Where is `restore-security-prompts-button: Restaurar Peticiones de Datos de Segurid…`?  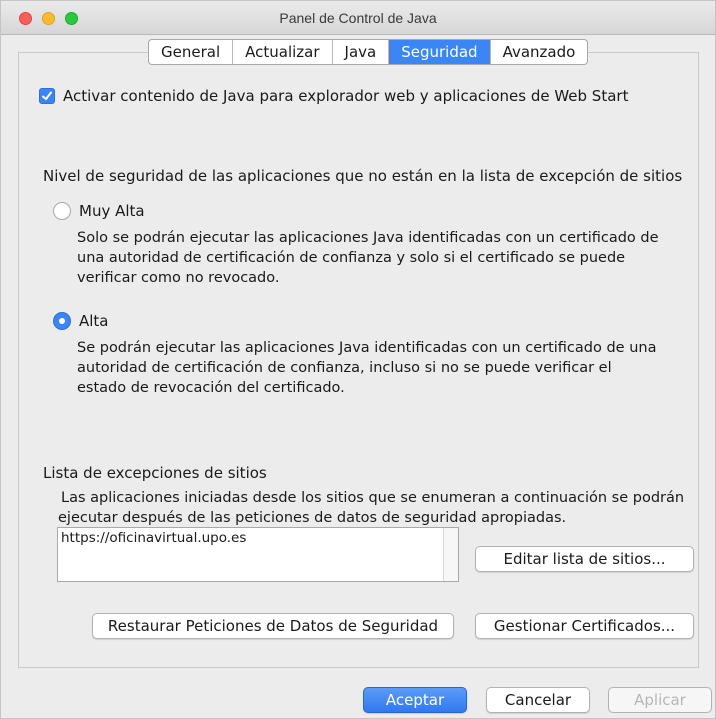 restore-security-prompts-button: Restaurar Peticiones de Datos de Segurid… is located at coordinates (273, 626).